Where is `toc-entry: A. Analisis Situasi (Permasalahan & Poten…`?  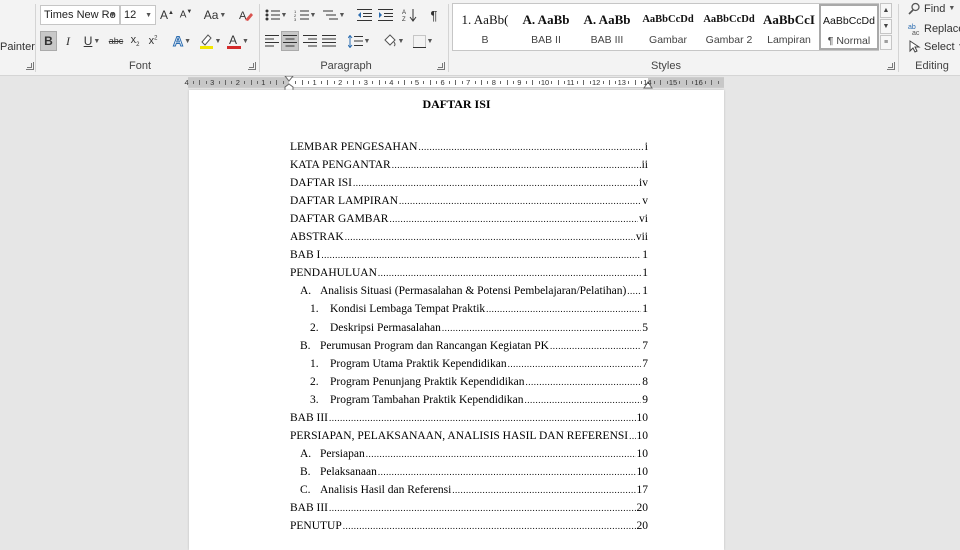
toc-entry: A. Analisis Situasi (Permasalahan & Poten… is located at coordinates (474, 292).